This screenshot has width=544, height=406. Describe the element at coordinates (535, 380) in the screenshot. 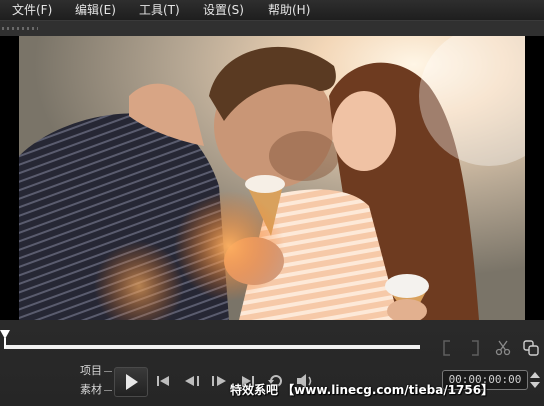

I see `timecode-spinner` at that location.